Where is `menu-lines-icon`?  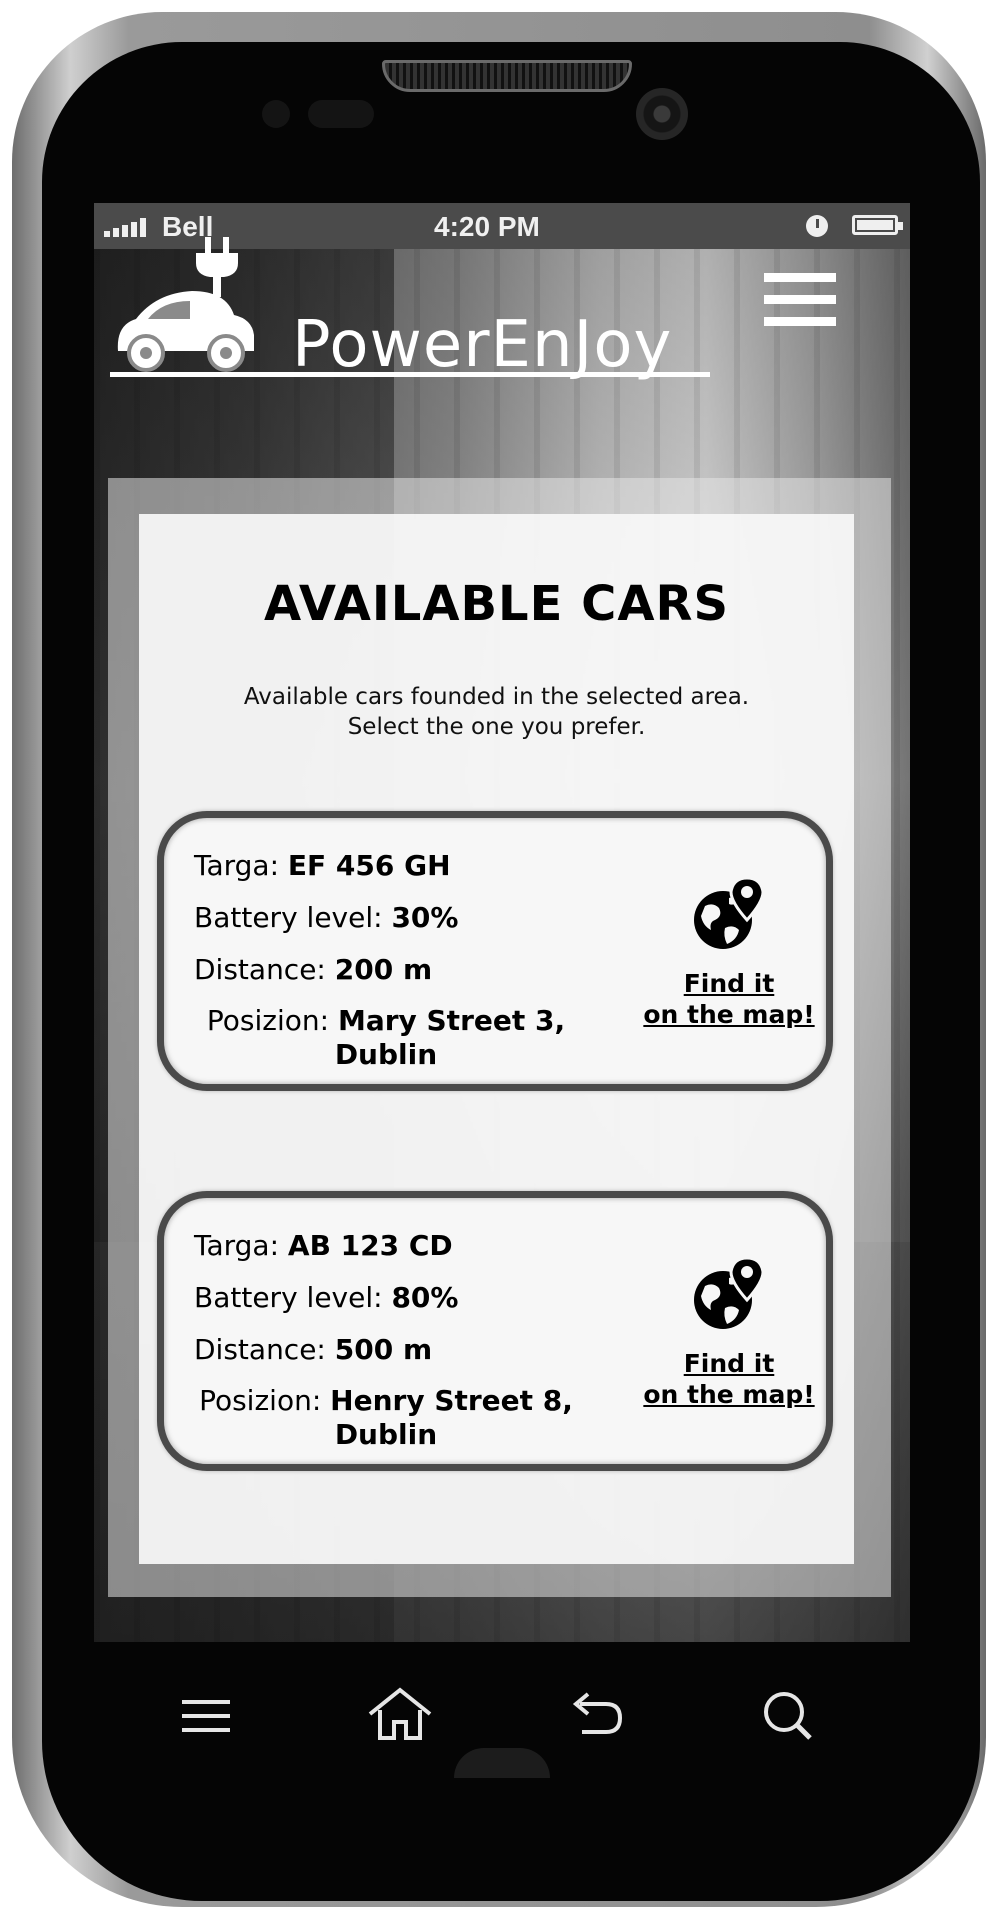 menu-lines-icon is located at coordinates (206, 1716).